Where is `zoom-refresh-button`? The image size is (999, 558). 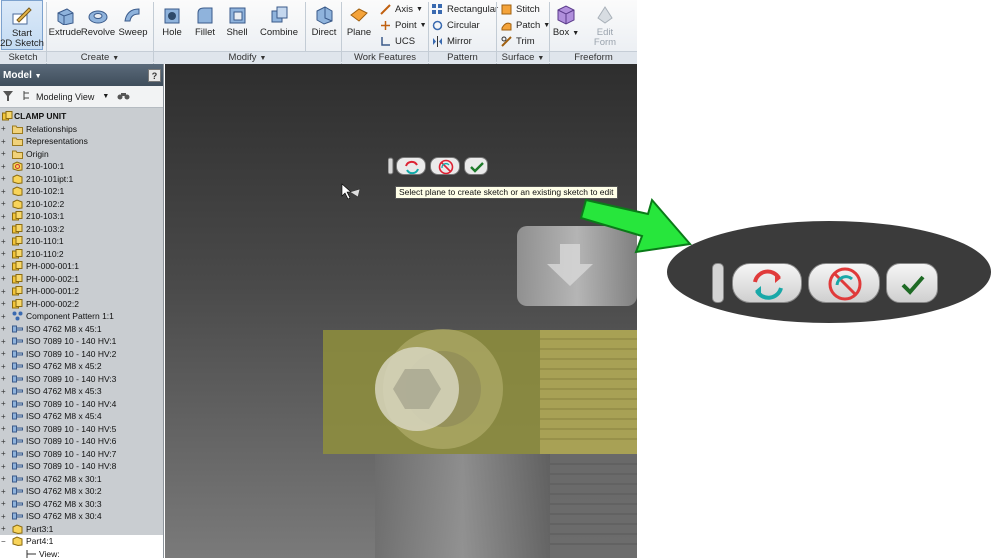 zoom-refresh-button is located at coordinates (767, 283).